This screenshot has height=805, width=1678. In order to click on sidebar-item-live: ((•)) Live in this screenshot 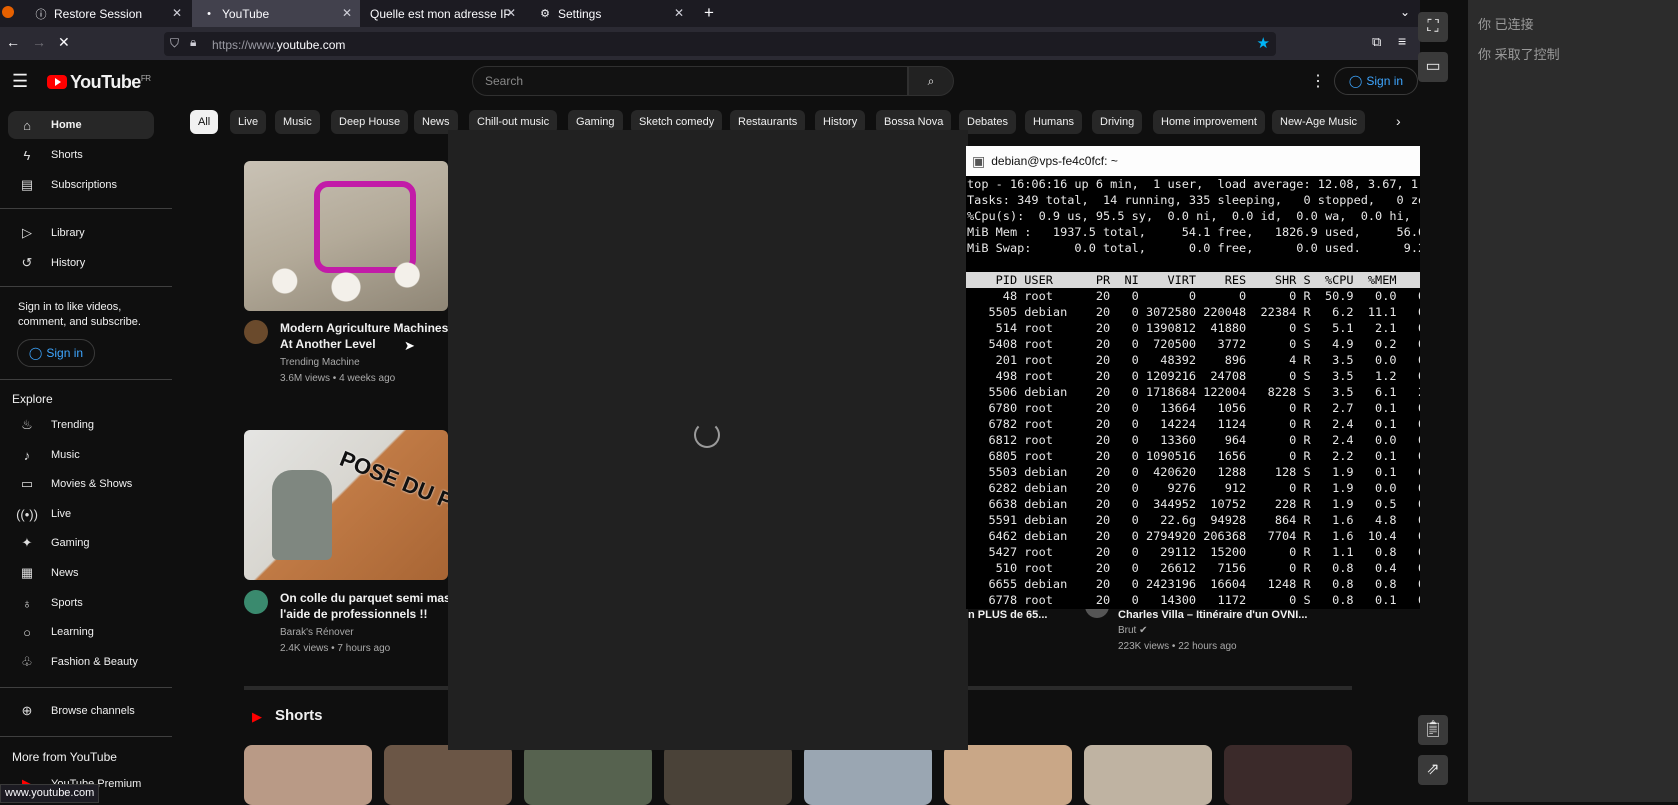, I will do `click(81, 514)`.